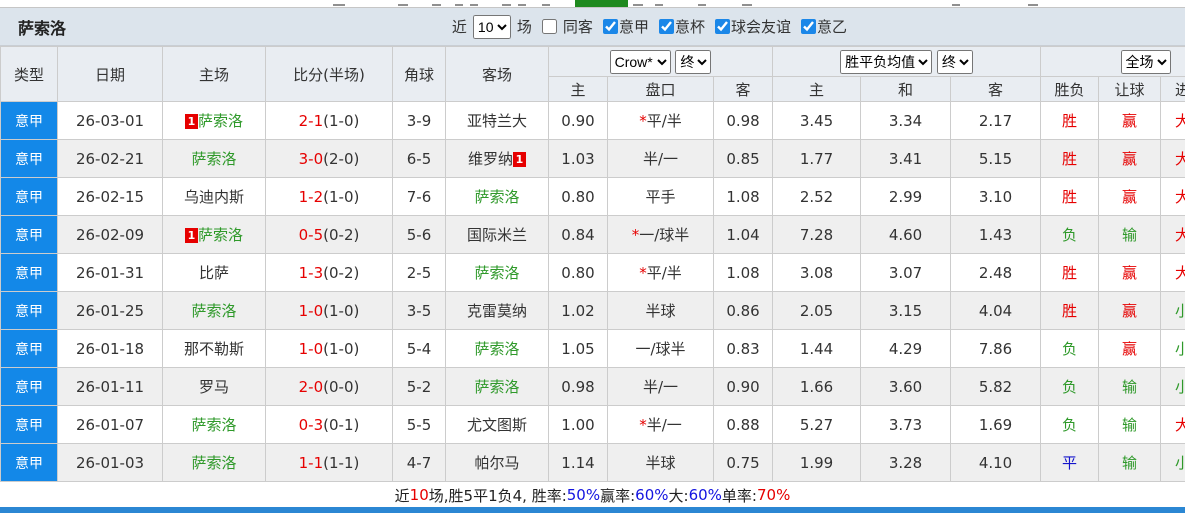 The height and width of the screenshot is (513, 1185). What do you see at coordinates (214, 386) in the screenshot?
I see `home-team-cell: 罗马` at bounding box center [214, 386].